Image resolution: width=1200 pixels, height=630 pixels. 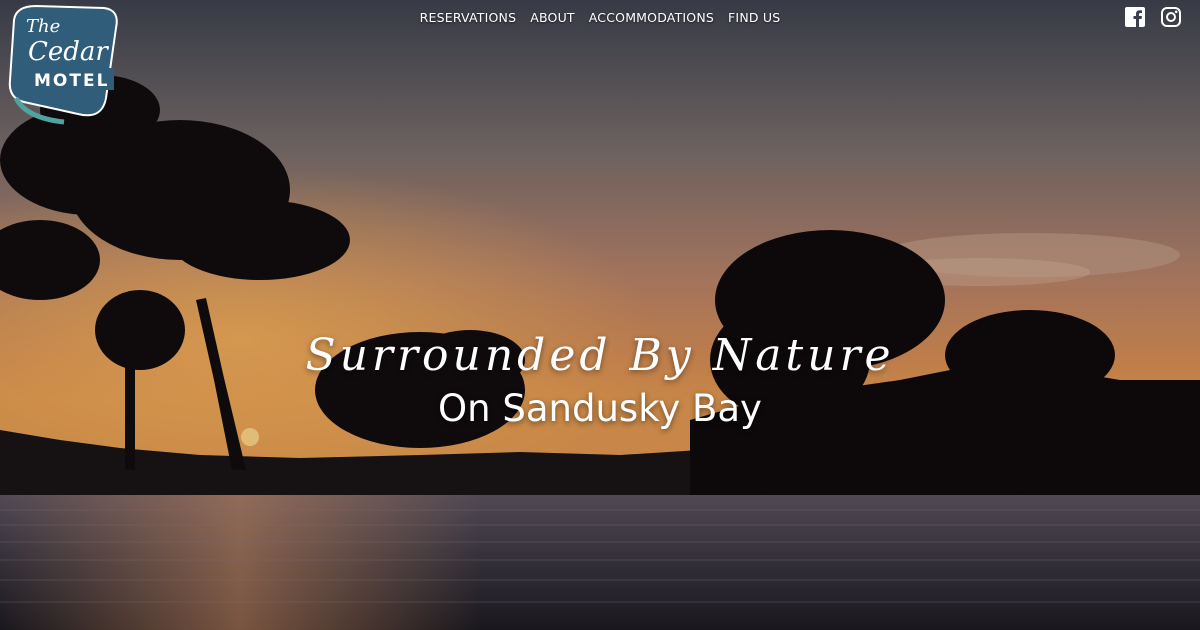 What do you see at coordinates (600, 355) in the screenshot?
I see `hero-title: Surrounded By Nature` at bounding box center [600, 355].